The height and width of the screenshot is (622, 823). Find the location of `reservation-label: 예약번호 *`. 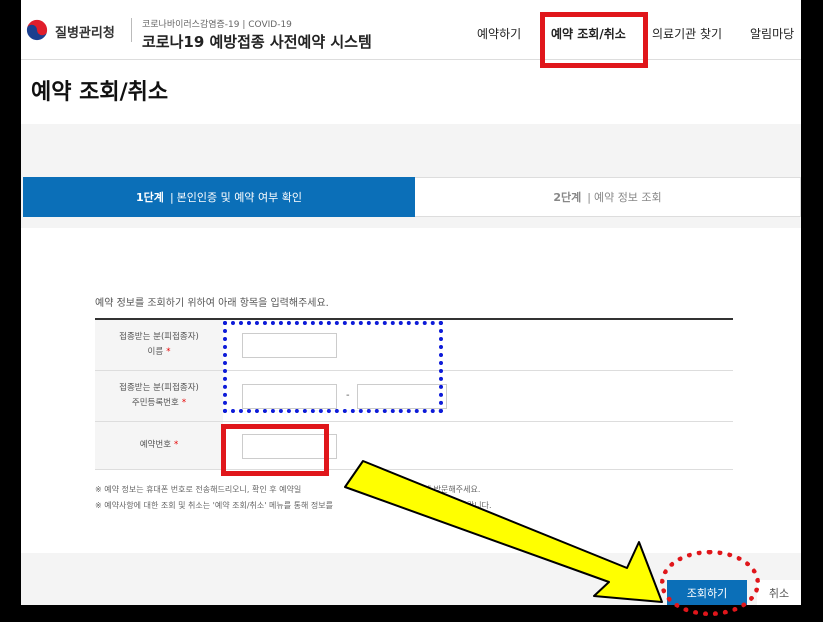

reservation-label: 예약번호 * is located at coordinates (159, 445).